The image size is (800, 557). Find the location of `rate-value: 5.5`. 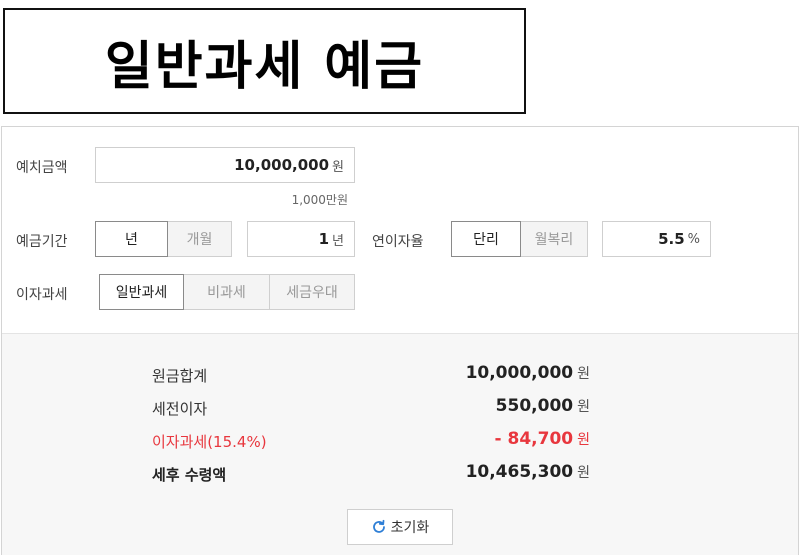

rate-value: 5.5 is located at coordinates (671, 239).